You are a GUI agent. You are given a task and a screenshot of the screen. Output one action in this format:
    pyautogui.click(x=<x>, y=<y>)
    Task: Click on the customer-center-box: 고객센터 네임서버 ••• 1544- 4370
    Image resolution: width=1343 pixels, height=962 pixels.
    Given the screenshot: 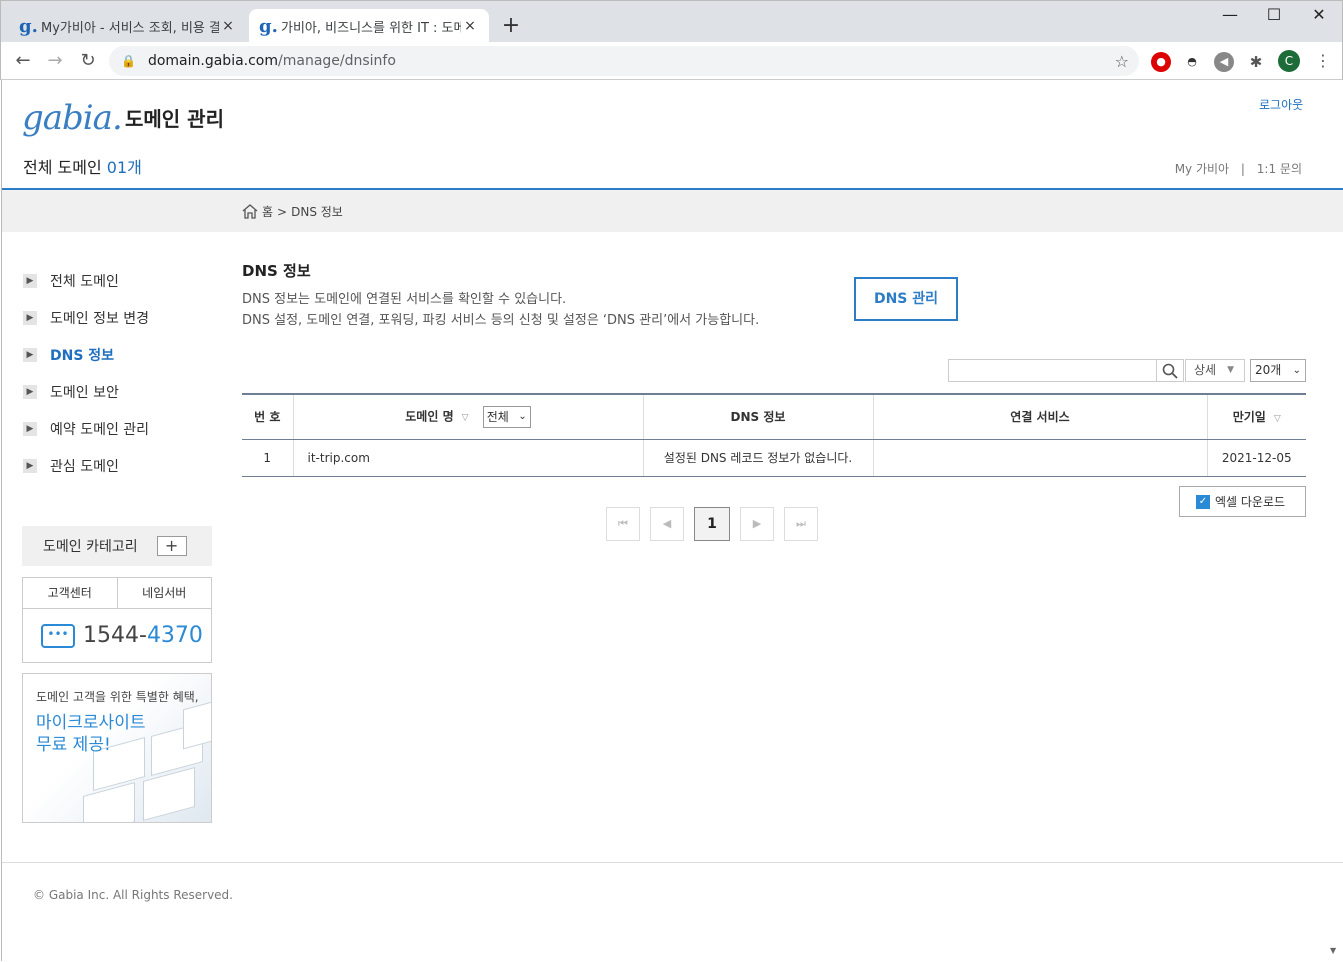 What is the action you would take?
    pyautogui.click(x=117, y=620)
    